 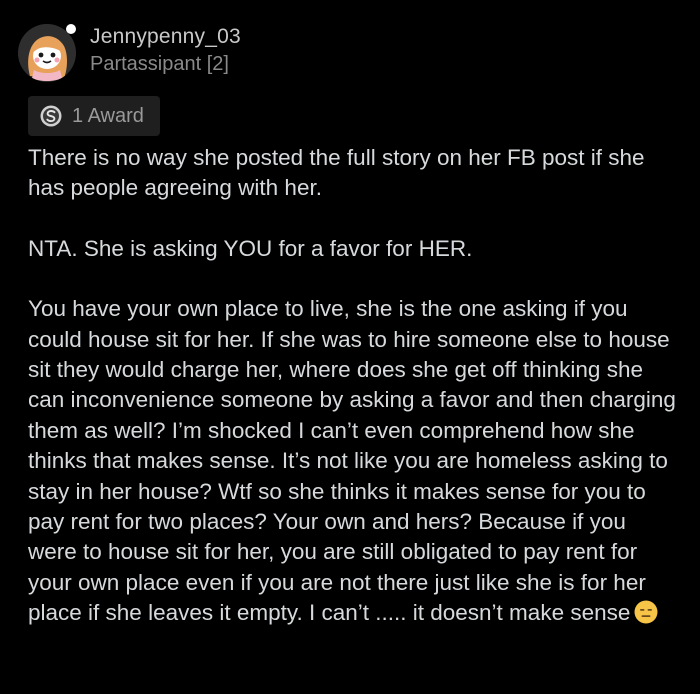 I want to click on avatar-antenna-dot, so click(x=71, y=29).